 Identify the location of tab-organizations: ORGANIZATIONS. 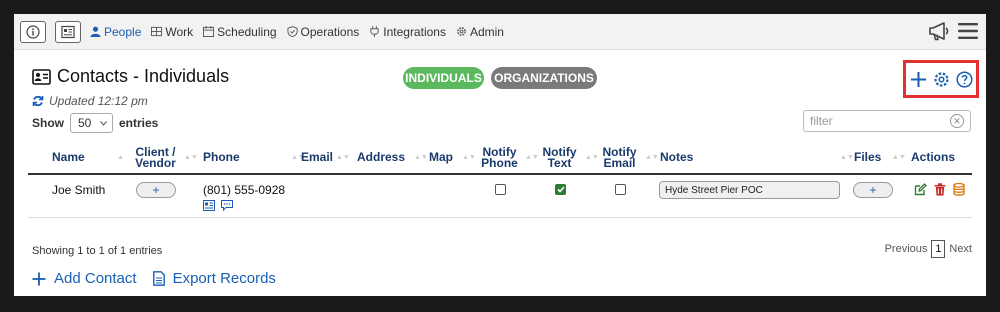
(544, 78).